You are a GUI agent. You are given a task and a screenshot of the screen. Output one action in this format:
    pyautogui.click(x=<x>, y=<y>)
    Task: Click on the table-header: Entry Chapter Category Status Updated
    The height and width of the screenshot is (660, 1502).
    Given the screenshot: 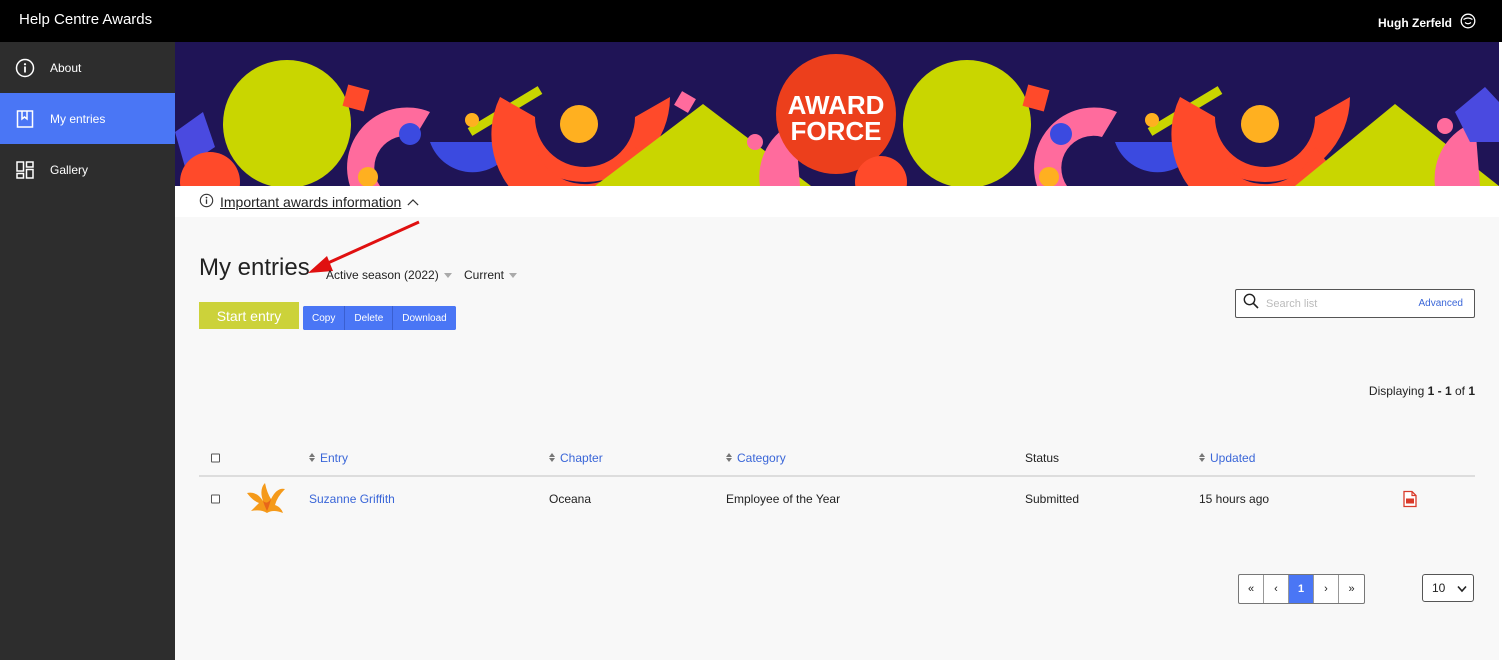 What is the action you would take?
    pyautogui.click(x=837, y=458)
    